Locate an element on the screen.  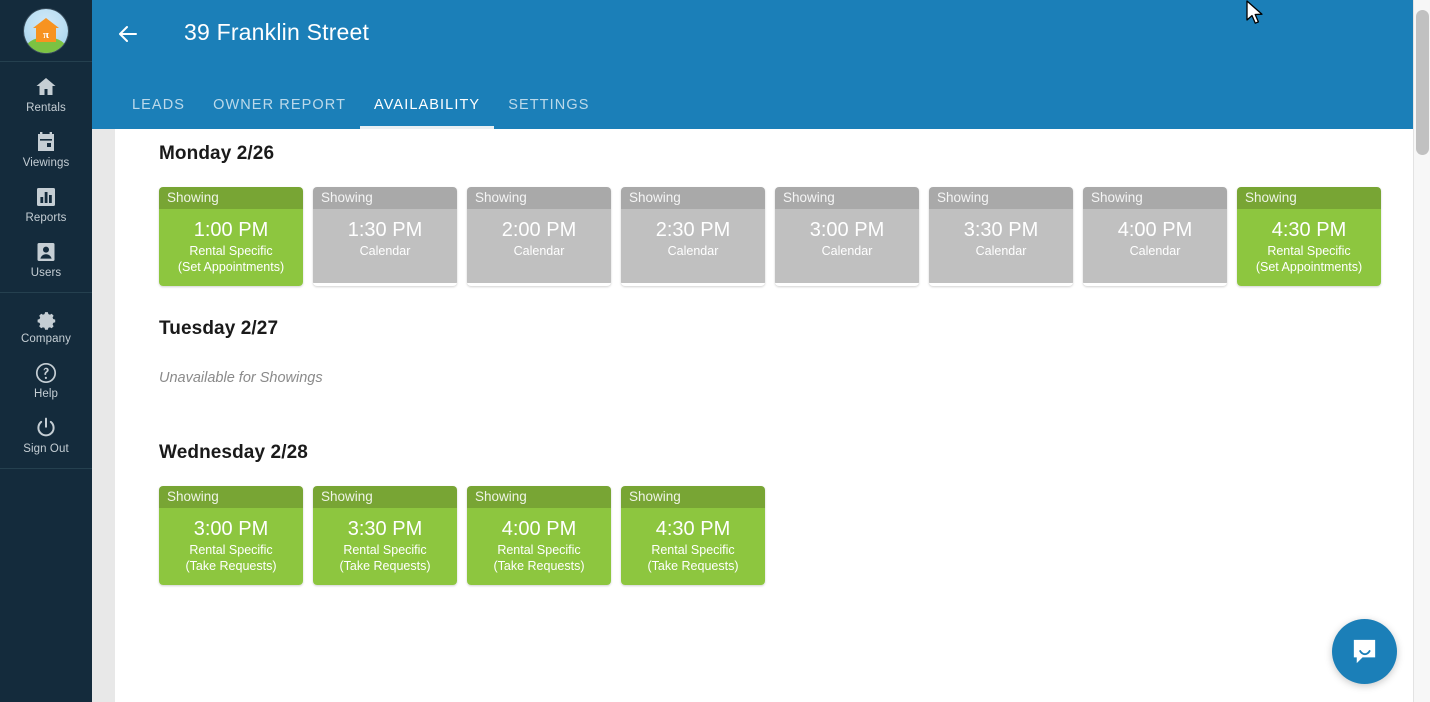
bar-chart-icon is located at coordinates (46, 197).